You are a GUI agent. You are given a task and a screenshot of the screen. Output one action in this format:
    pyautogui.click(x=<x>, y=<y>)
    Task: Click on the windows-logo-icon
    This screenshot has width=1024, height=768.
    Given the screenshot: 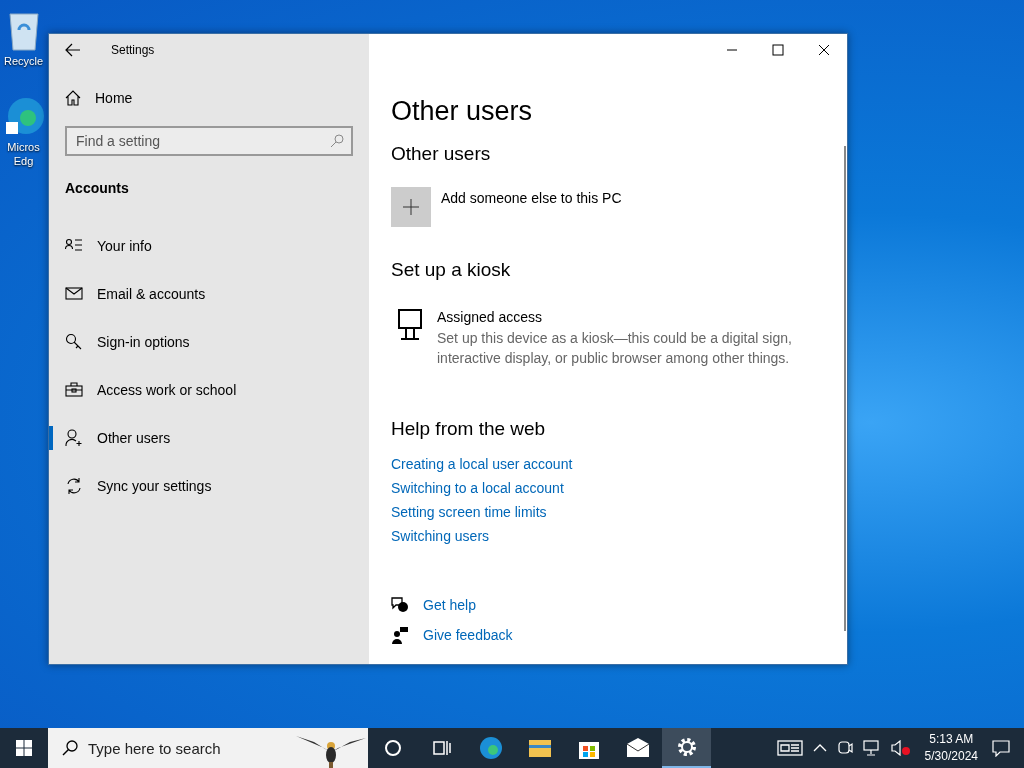 What is the action you would take?
    pyautogui.click(x=24, y=748)
    